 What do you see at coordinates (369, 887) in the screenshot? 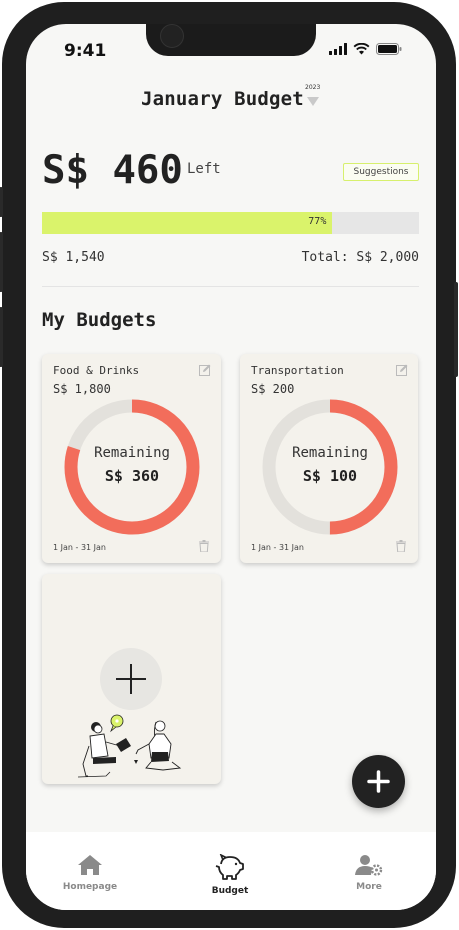
I see `tab-label: More` at bounding box center [369, 887].